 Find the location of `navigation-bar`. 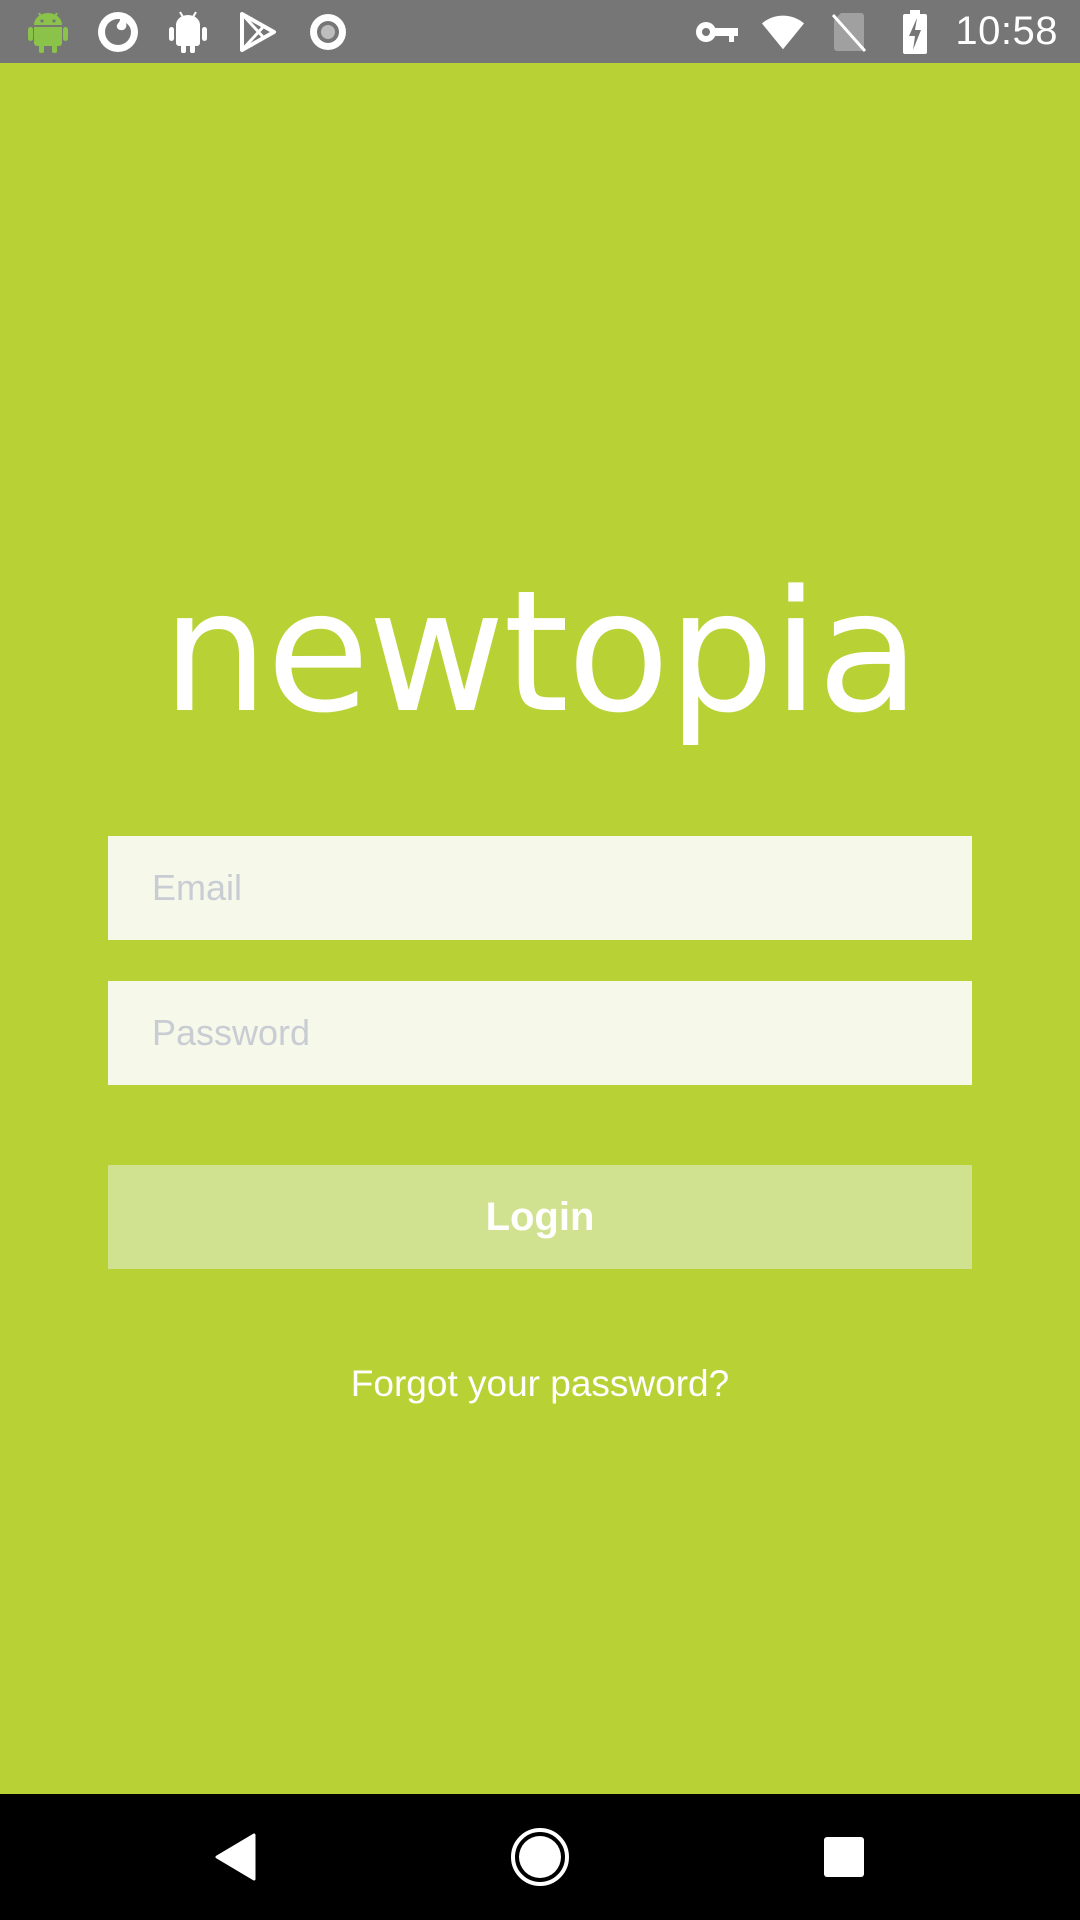

navigation-bar is located at coordinates (540, 1857).